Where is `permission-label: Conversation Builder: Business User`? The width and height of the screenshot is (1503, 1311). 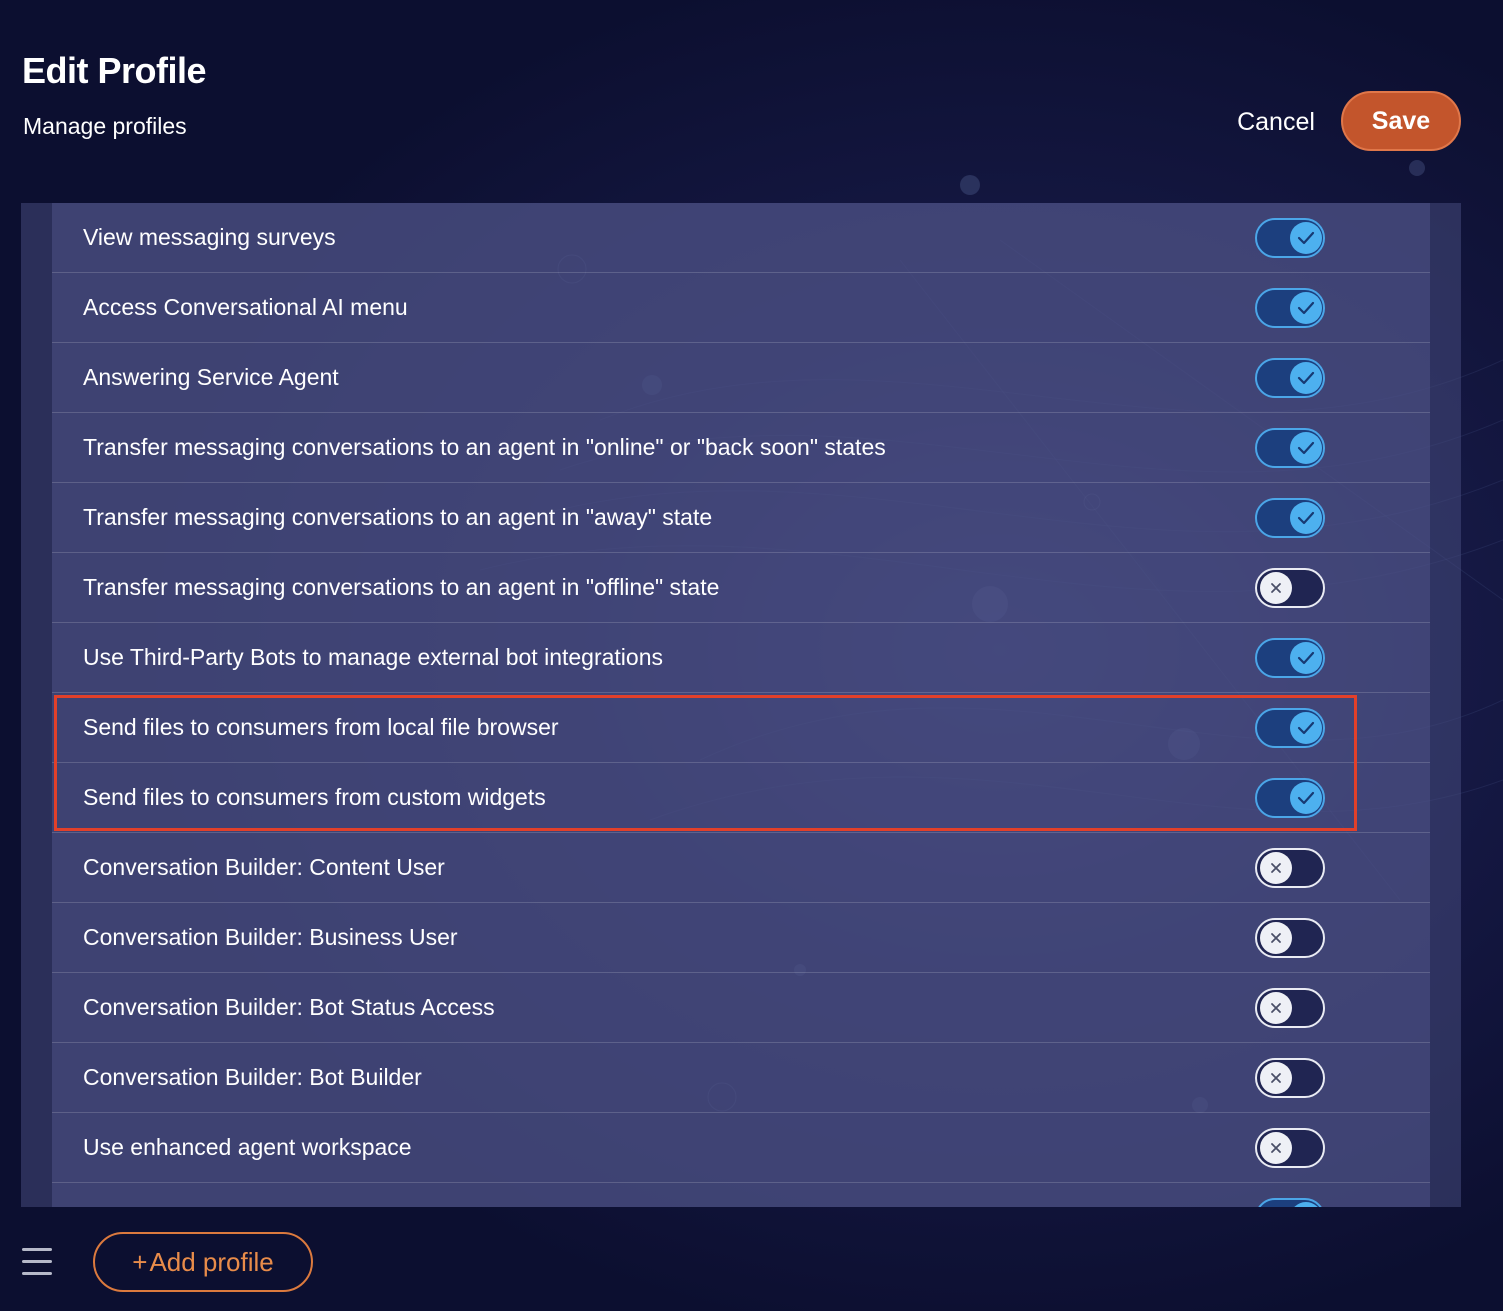
permission-label: Conversation Builder: Business User is located at coordinates (270, 937).